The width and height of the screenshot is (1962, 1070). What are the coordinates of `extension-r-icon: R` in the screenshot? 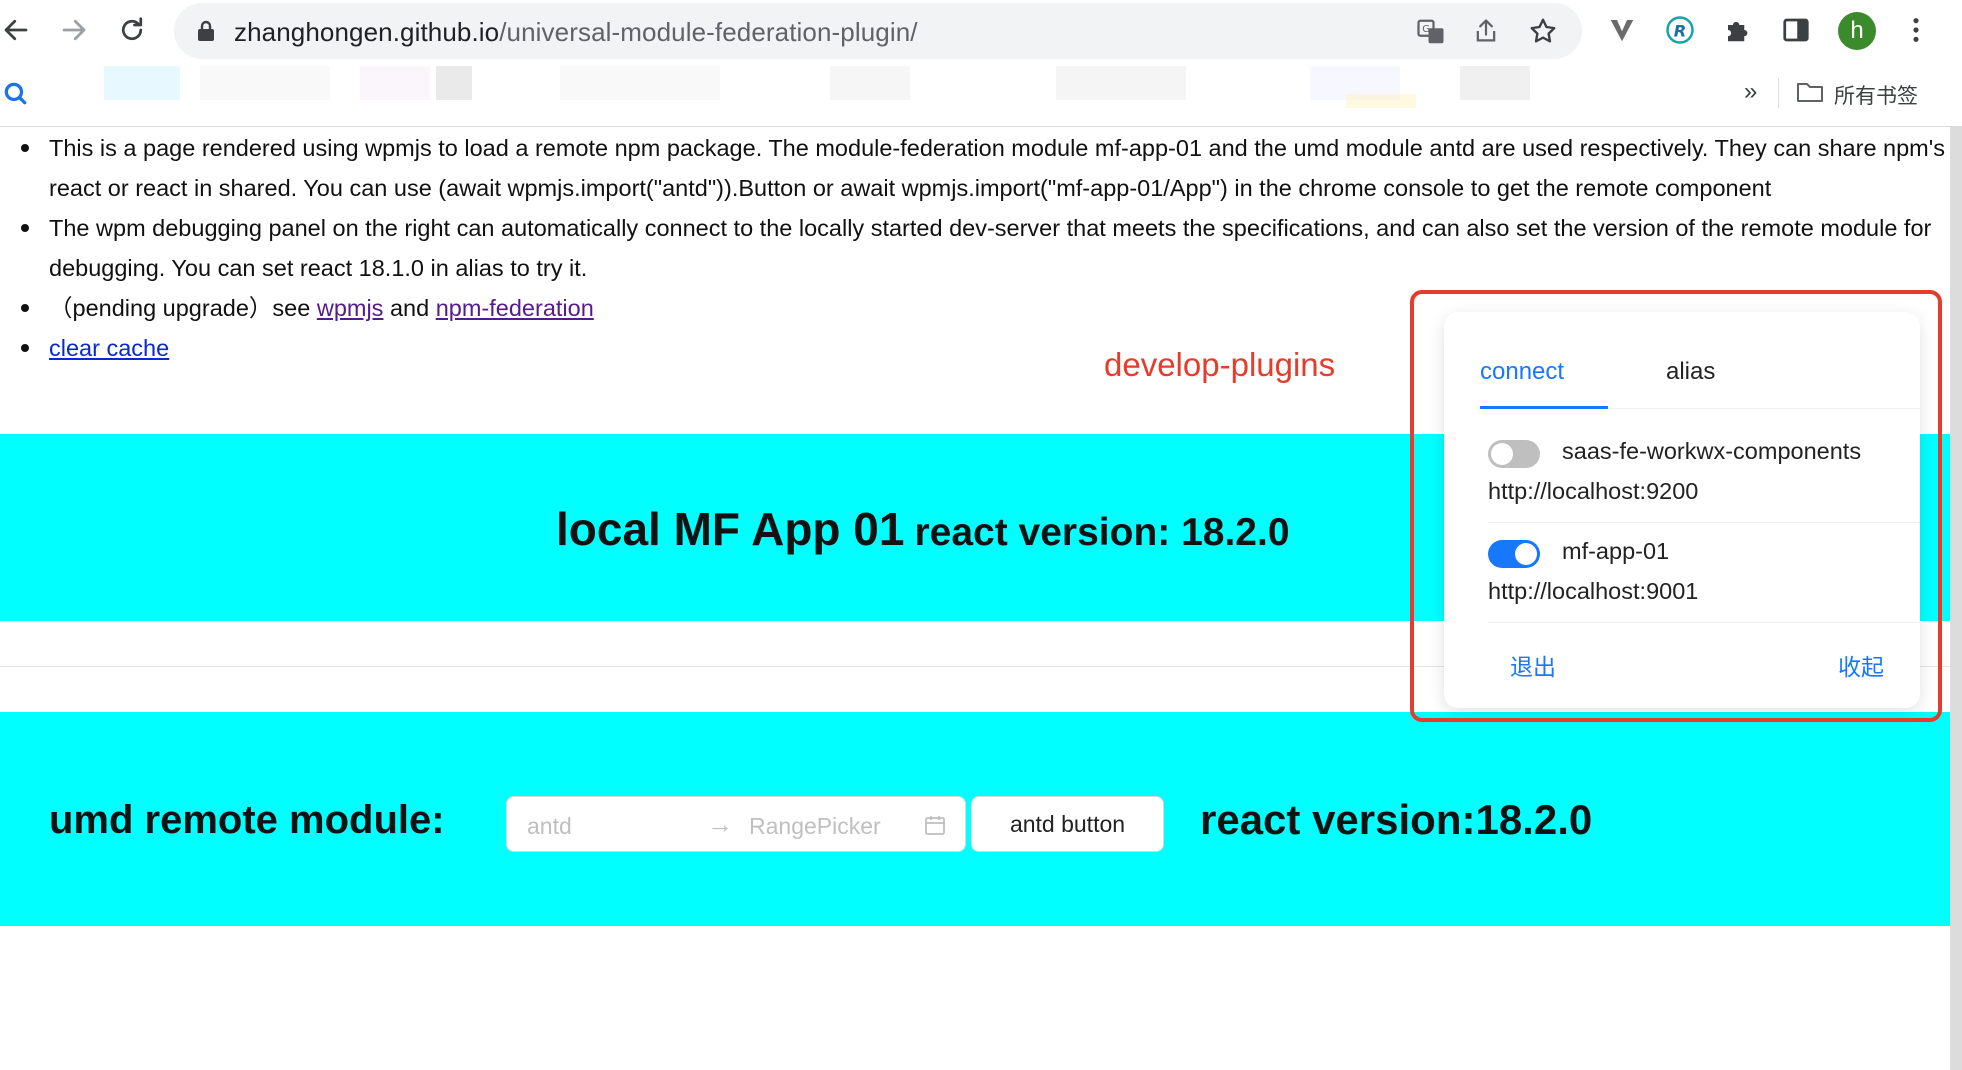 It's located at (1680, 30).